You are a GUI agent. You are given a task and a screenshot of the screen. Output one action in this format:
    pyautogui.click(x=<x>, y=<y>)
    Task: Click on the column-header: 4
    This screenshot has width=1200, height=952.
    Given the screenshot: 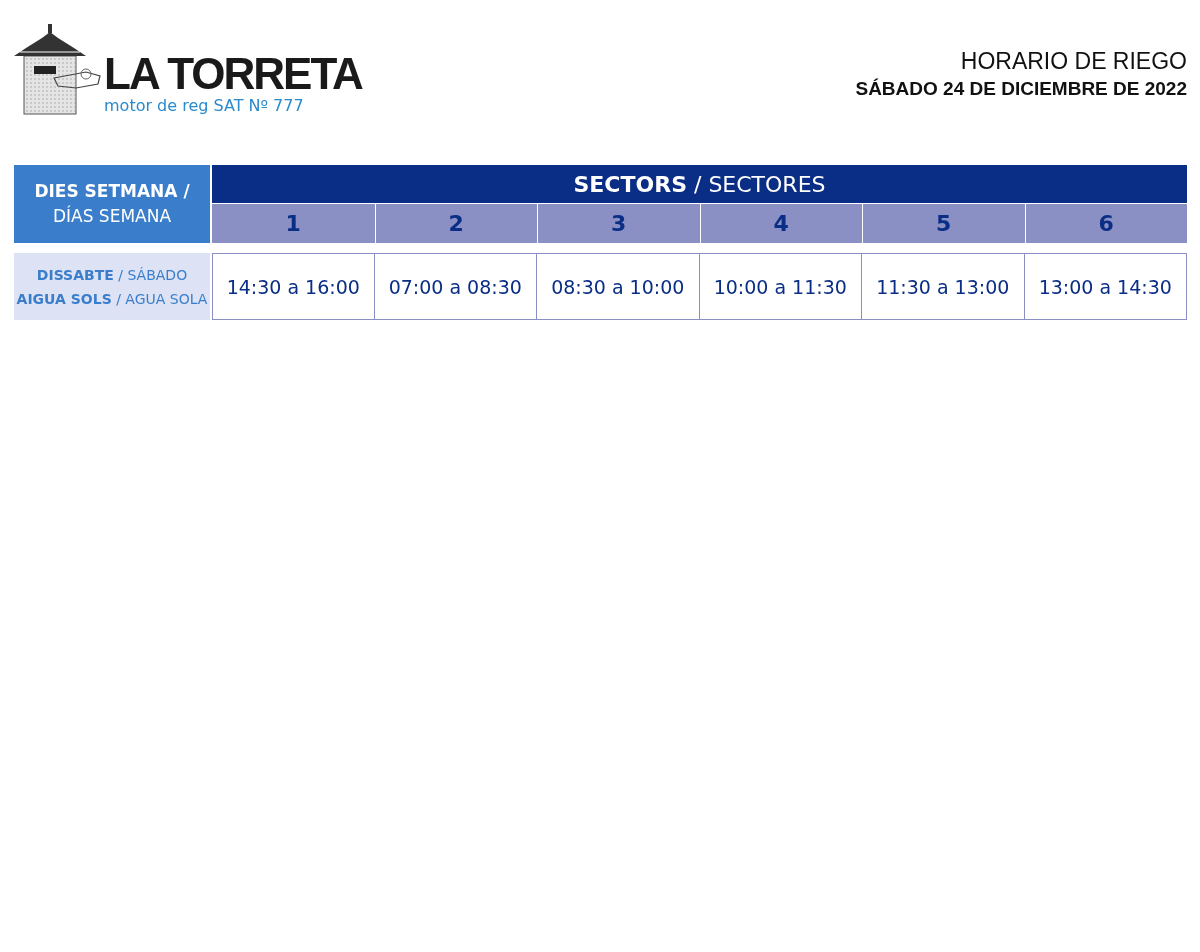 What is the action you would take?
    pyautogui.click(x=780, y=223)
    